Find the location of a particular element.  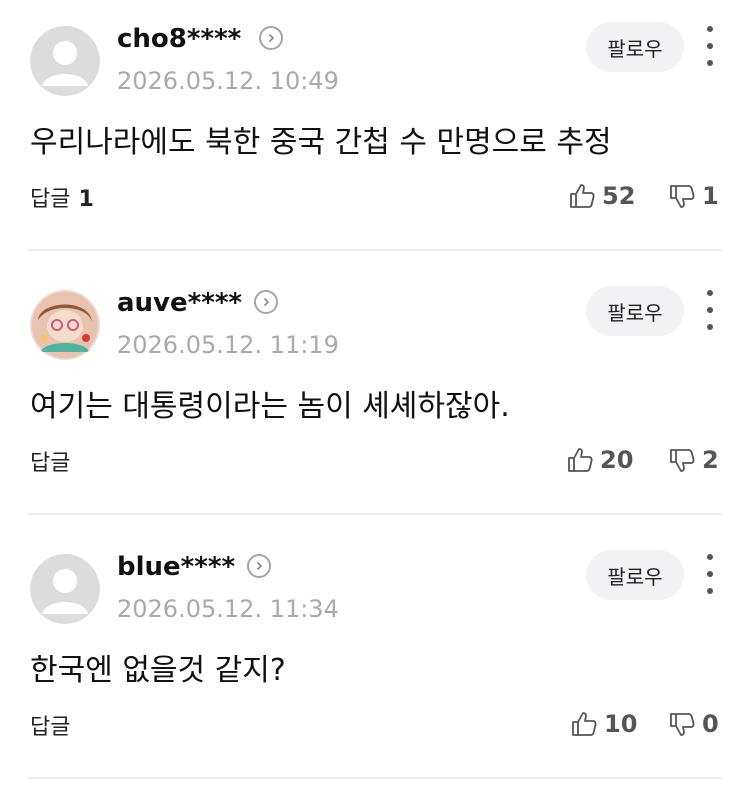

comment-text: 여기는 대통령이라는 놈이 셰셰하잖아. is located at coordinates (270, 406).